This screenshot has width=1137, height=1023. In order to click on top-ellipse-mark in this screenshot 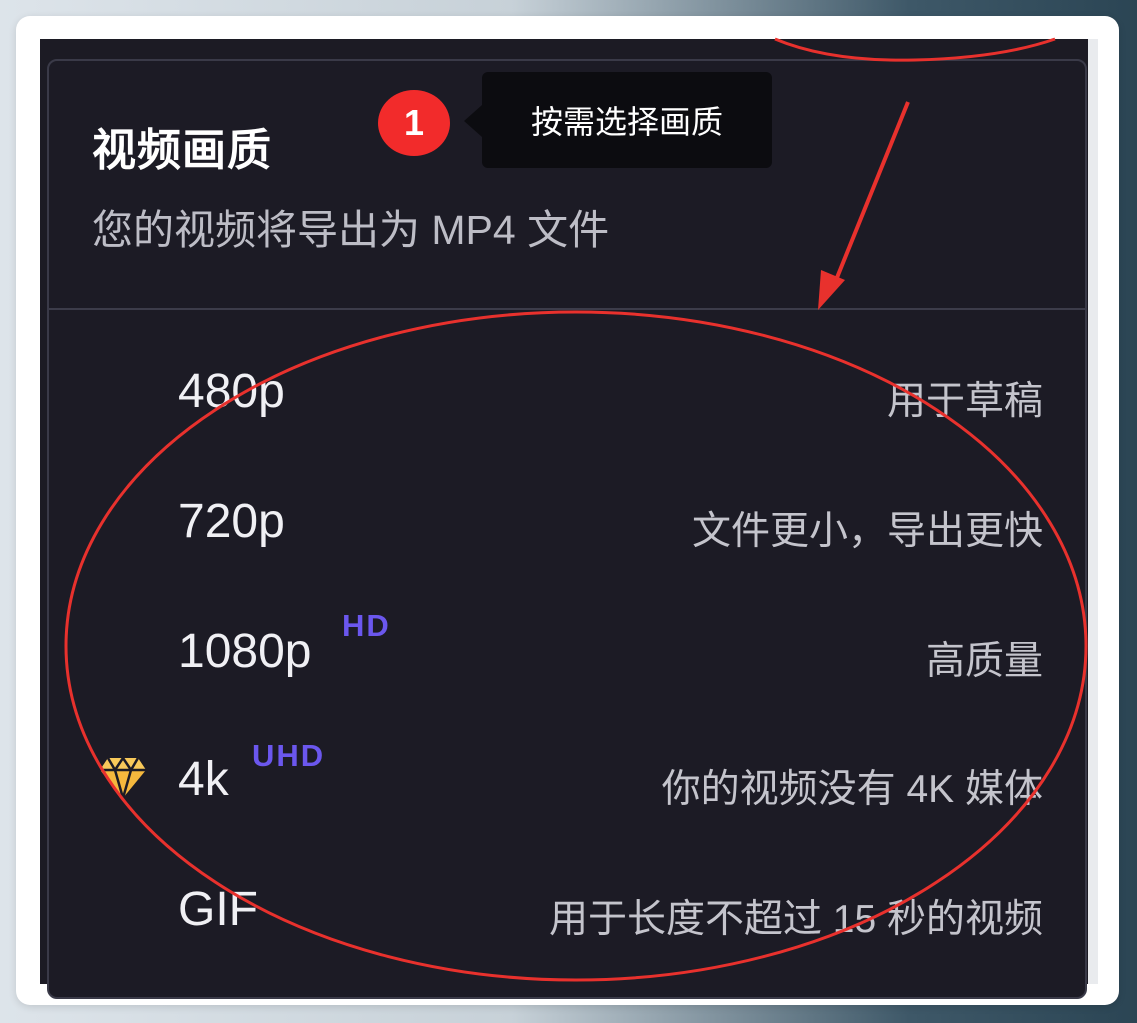, I will do `click(915, 49)`.